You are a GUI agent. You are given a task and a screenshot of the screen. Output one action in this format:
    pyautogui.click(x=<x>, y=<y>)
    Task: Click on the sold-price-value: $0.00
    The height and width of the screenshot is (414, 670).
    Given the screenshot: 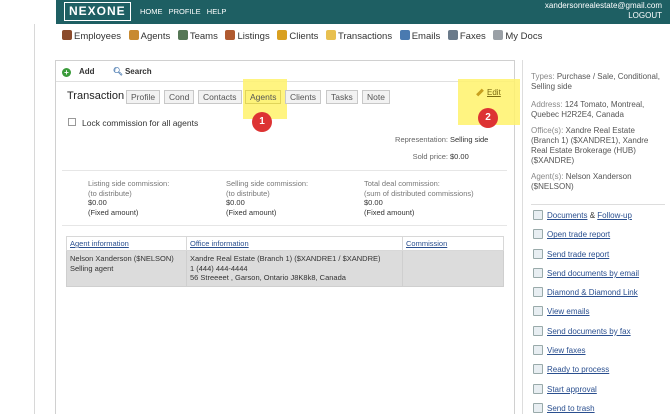 What is the action you would take?
    pyautogui.click(x=459, y=156)
    